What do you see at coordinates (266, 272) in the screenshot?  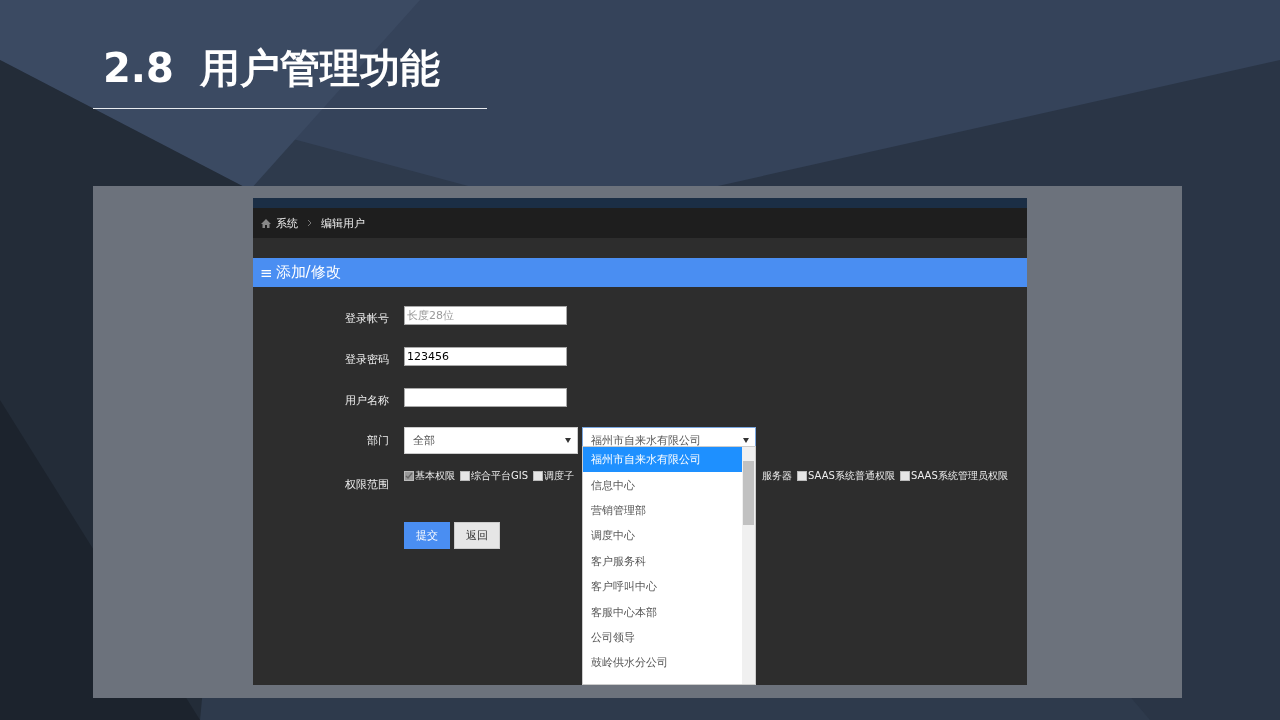 I see `menu-icon: ≡` at bounding box center [266, 272].